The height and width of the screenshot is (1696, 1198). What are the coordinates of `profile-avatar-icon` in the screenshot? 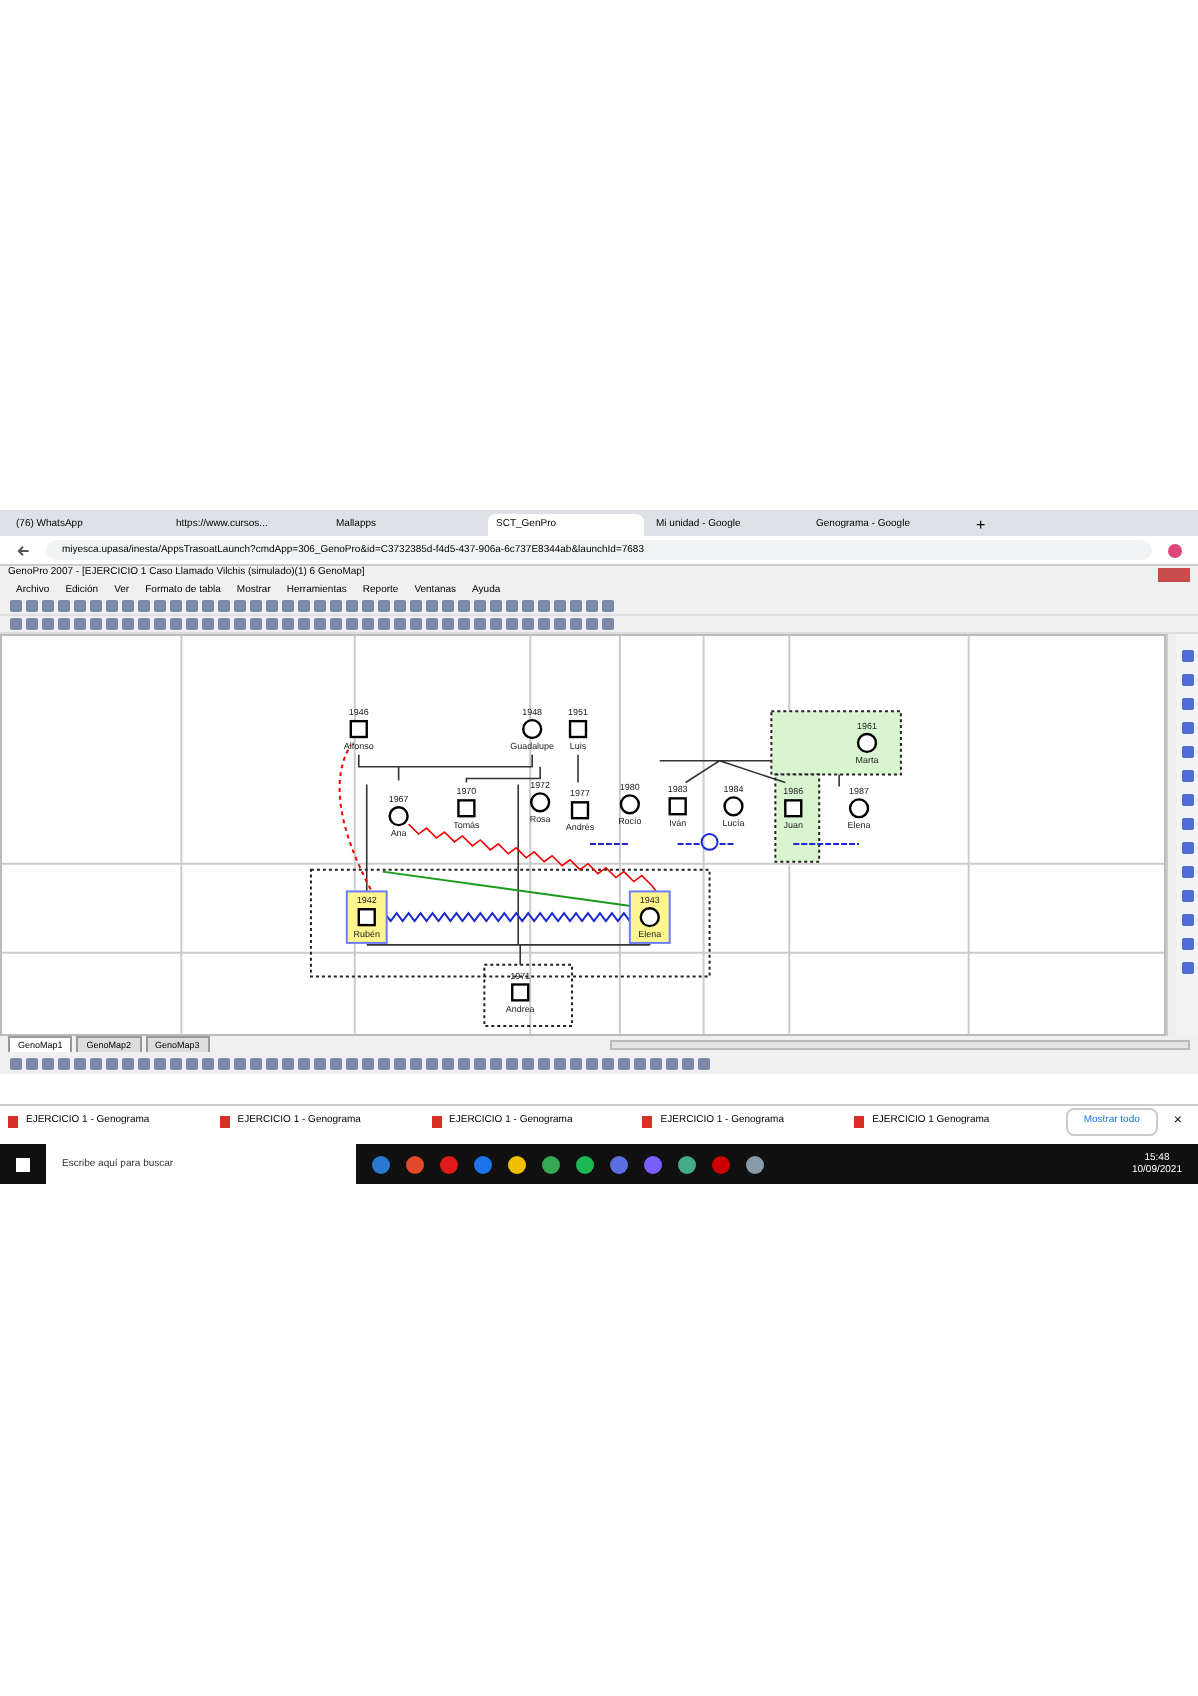 It's located at (1175, 550).